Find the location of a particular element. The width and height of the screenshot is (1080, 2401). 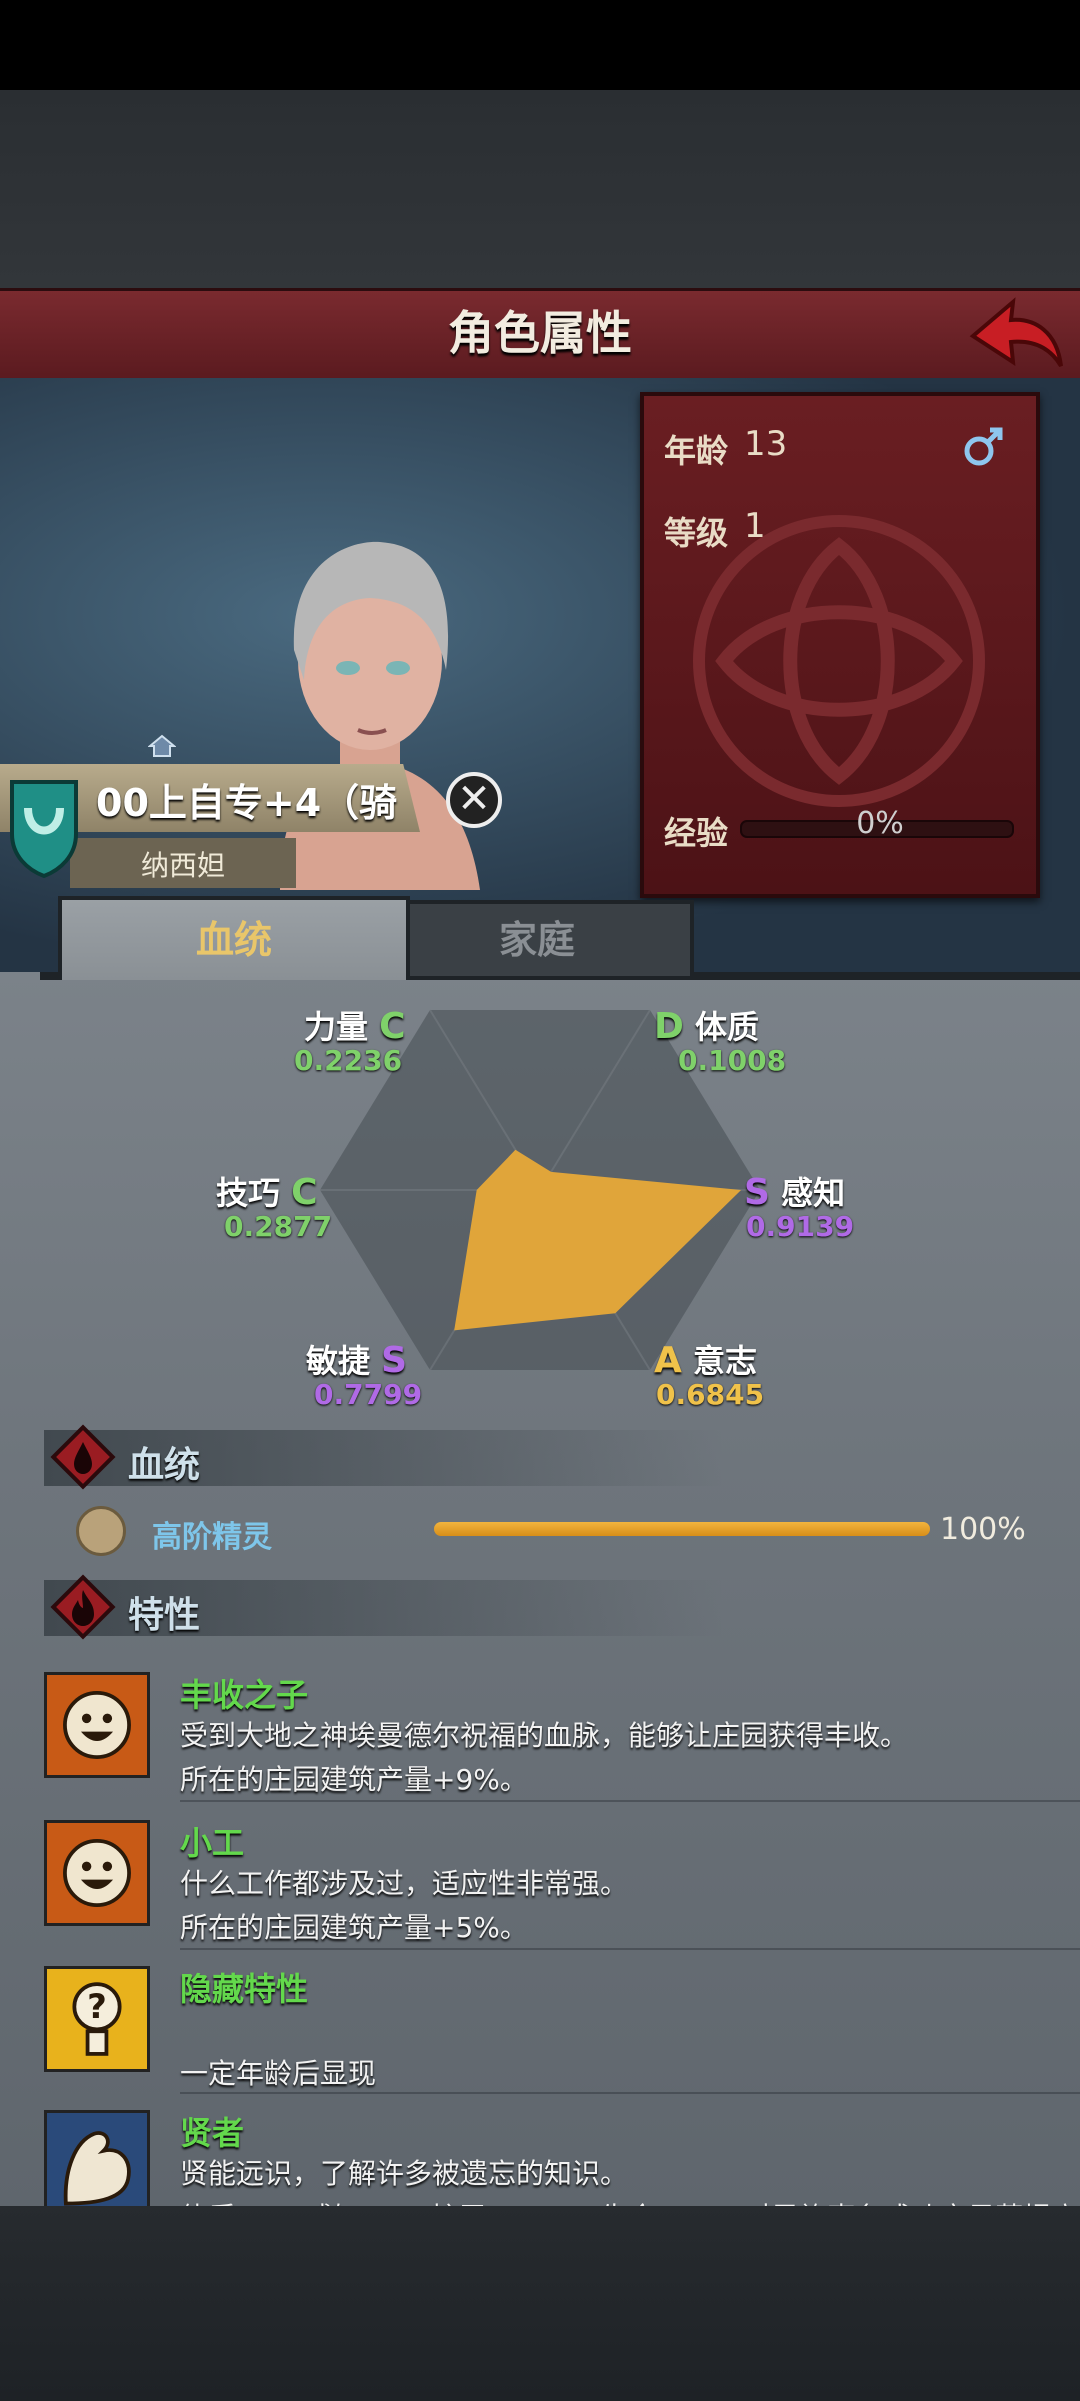

flexed-arm-icon is located at coordinates (97, 2163).